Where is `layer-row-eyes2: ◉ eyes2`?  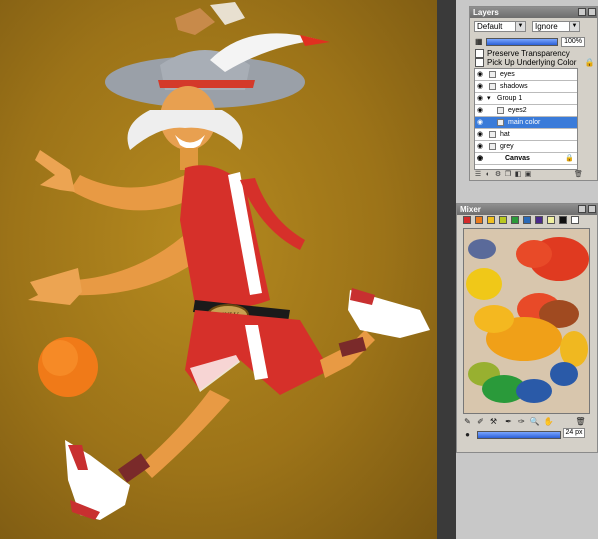 layer-row-eyes2: ◉ eyes2 is located at coordinates (526, 111).